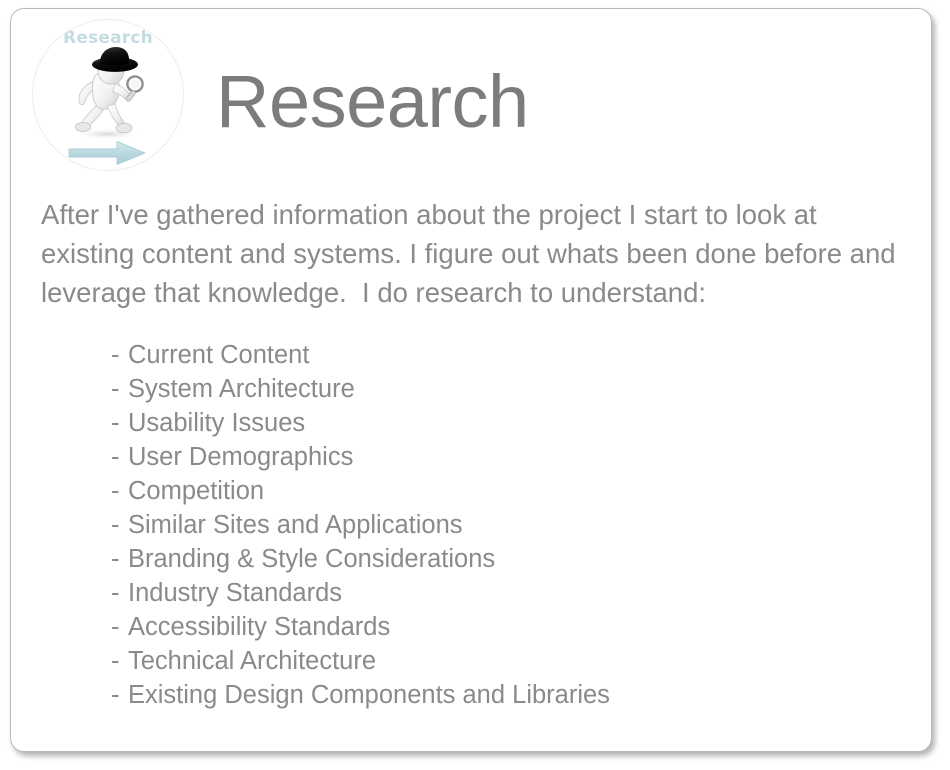 The image size is (950, 770). What do you see at coordinates (516, 423) in the screenshot?
I see `list-item: - Usability Issues` at bounding box center [516, 423].